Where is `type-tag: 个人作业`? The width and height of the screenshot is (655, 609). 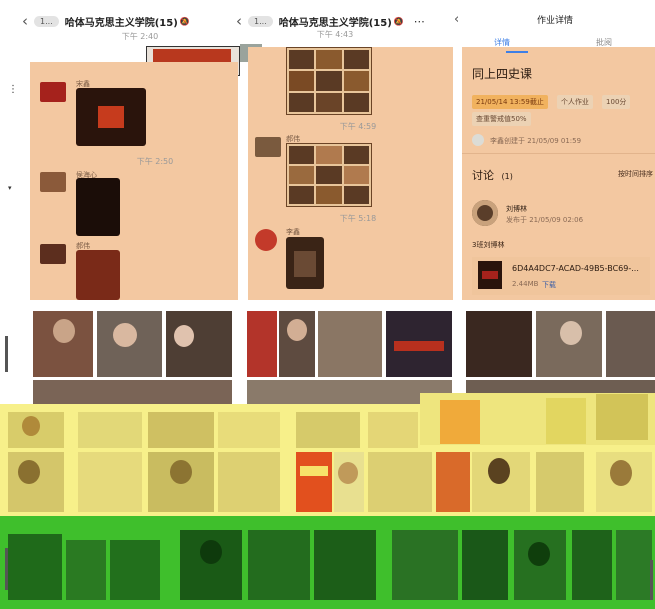
type-tag: 个人作业 is located at coordinates (574, 102).